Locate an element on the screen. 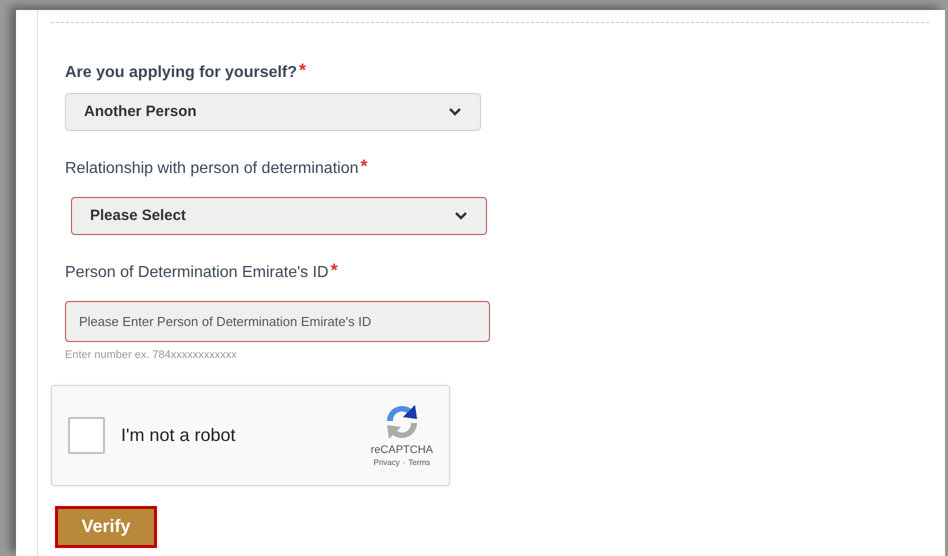 Image resolution: width=948 pixels, height=556 pixels. terms-link: Terms is located at coordinates (419, 463).